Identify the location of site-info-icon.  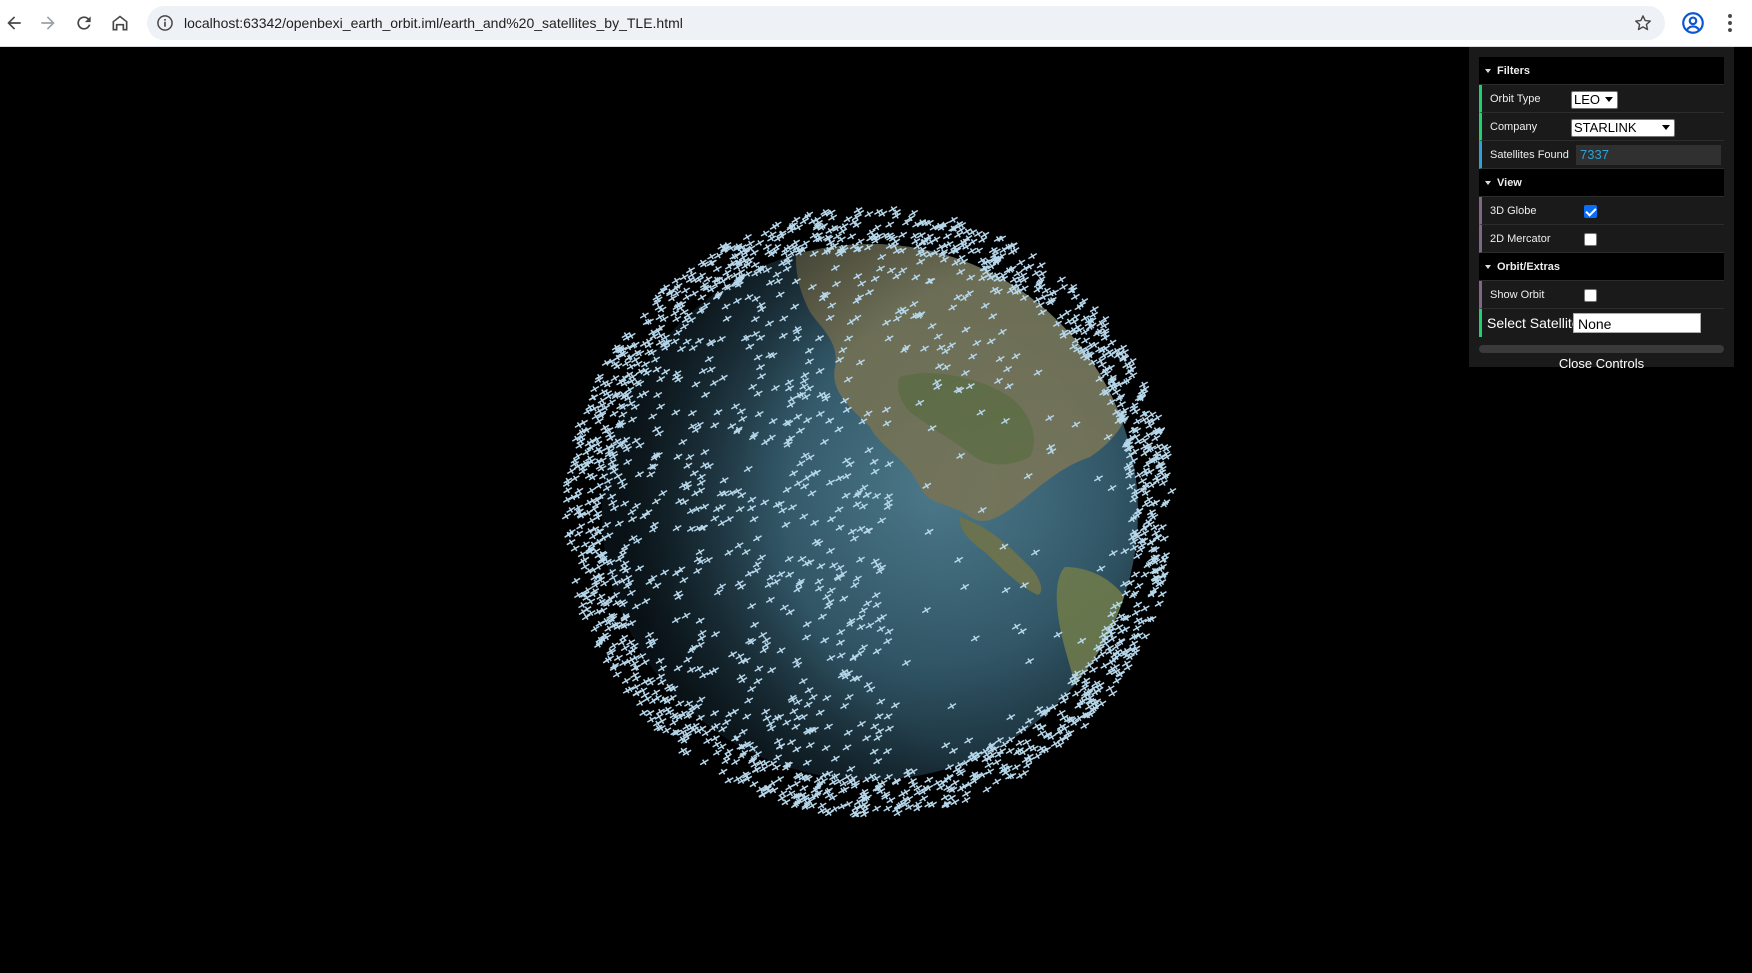
(165, 23).